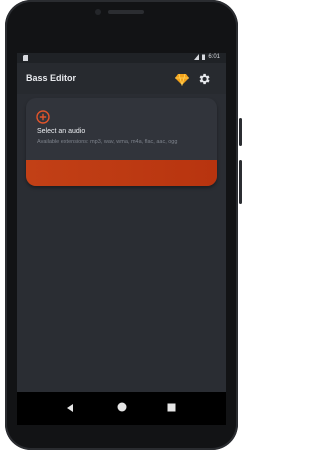  What do you see at coordinates (61, 131) in the screenshot?
I see `card-title: Select an audio` at bounding box center [61, 131].